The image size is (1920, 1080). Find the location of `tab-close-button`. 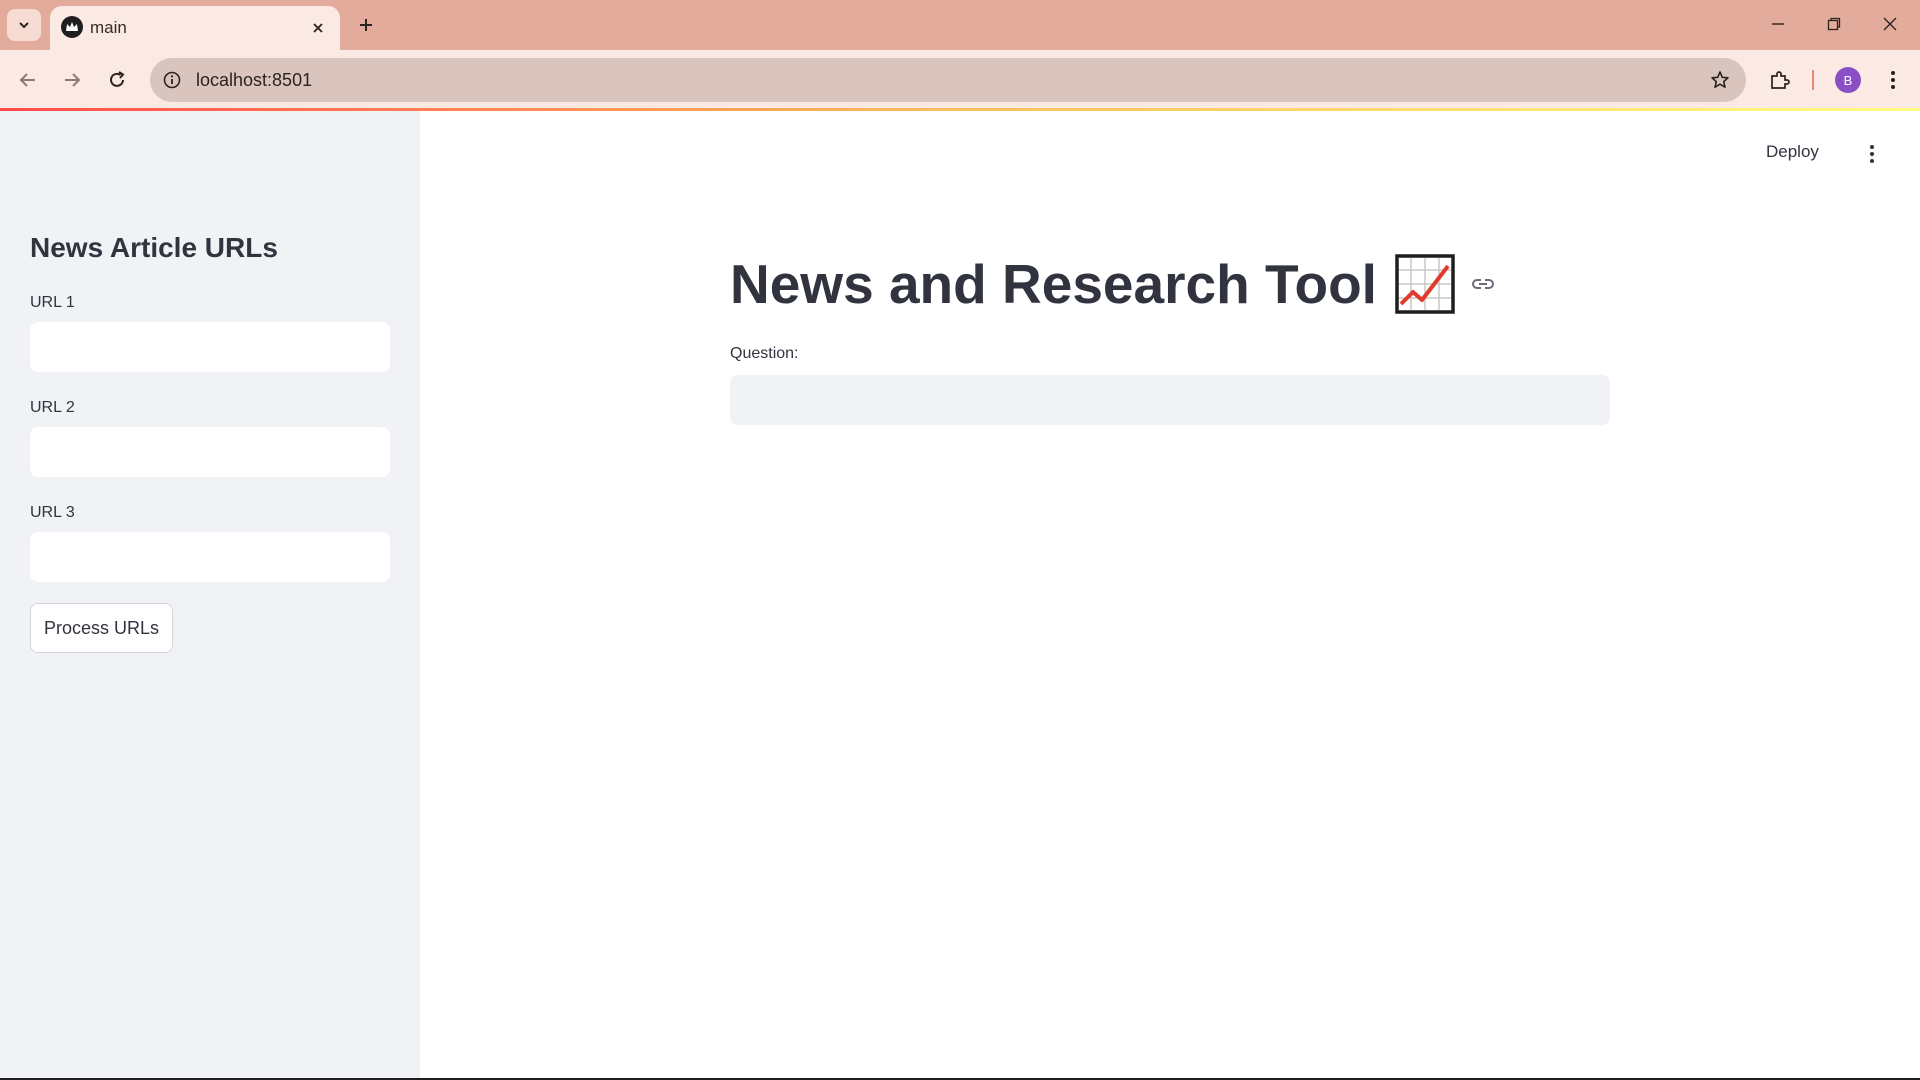

tab-close-button is located at coordinates (318, 28).